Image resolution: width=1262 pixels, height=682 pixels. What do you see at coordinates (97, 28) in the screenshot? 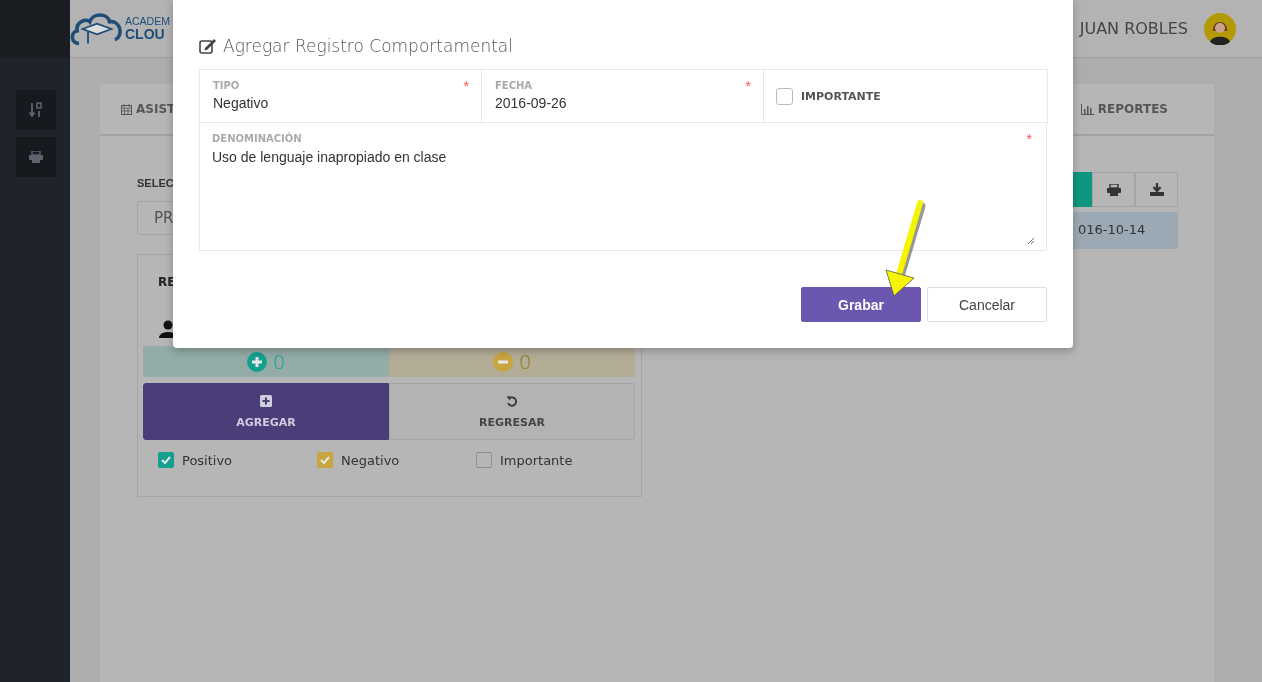
I see `cloud-cap-icon` at bounding box center [97, 28].